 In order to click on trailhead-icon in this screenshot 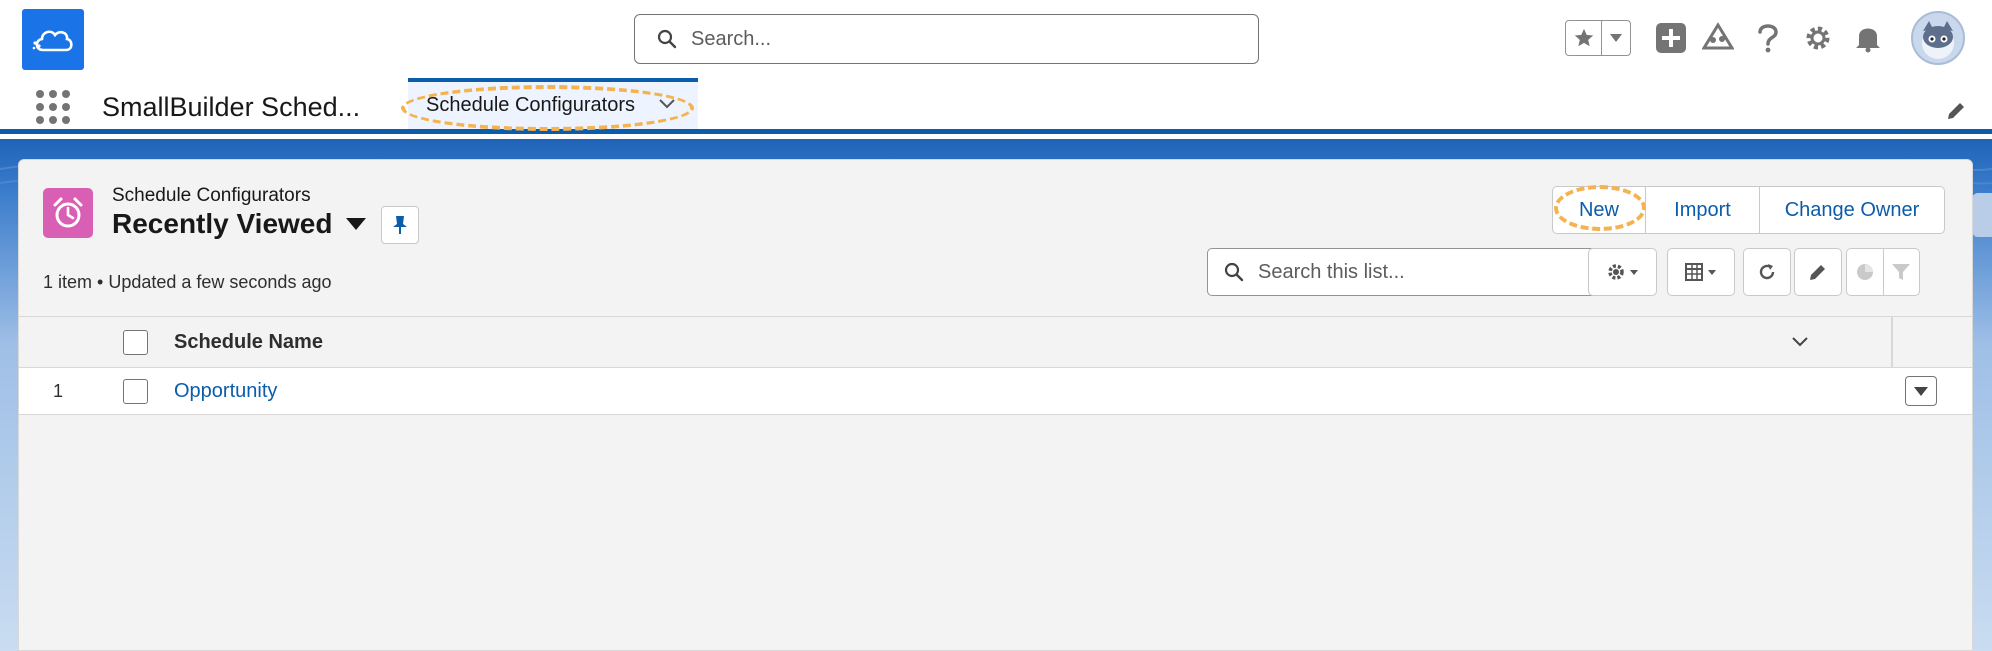, I will do `click(1718, 38)`.